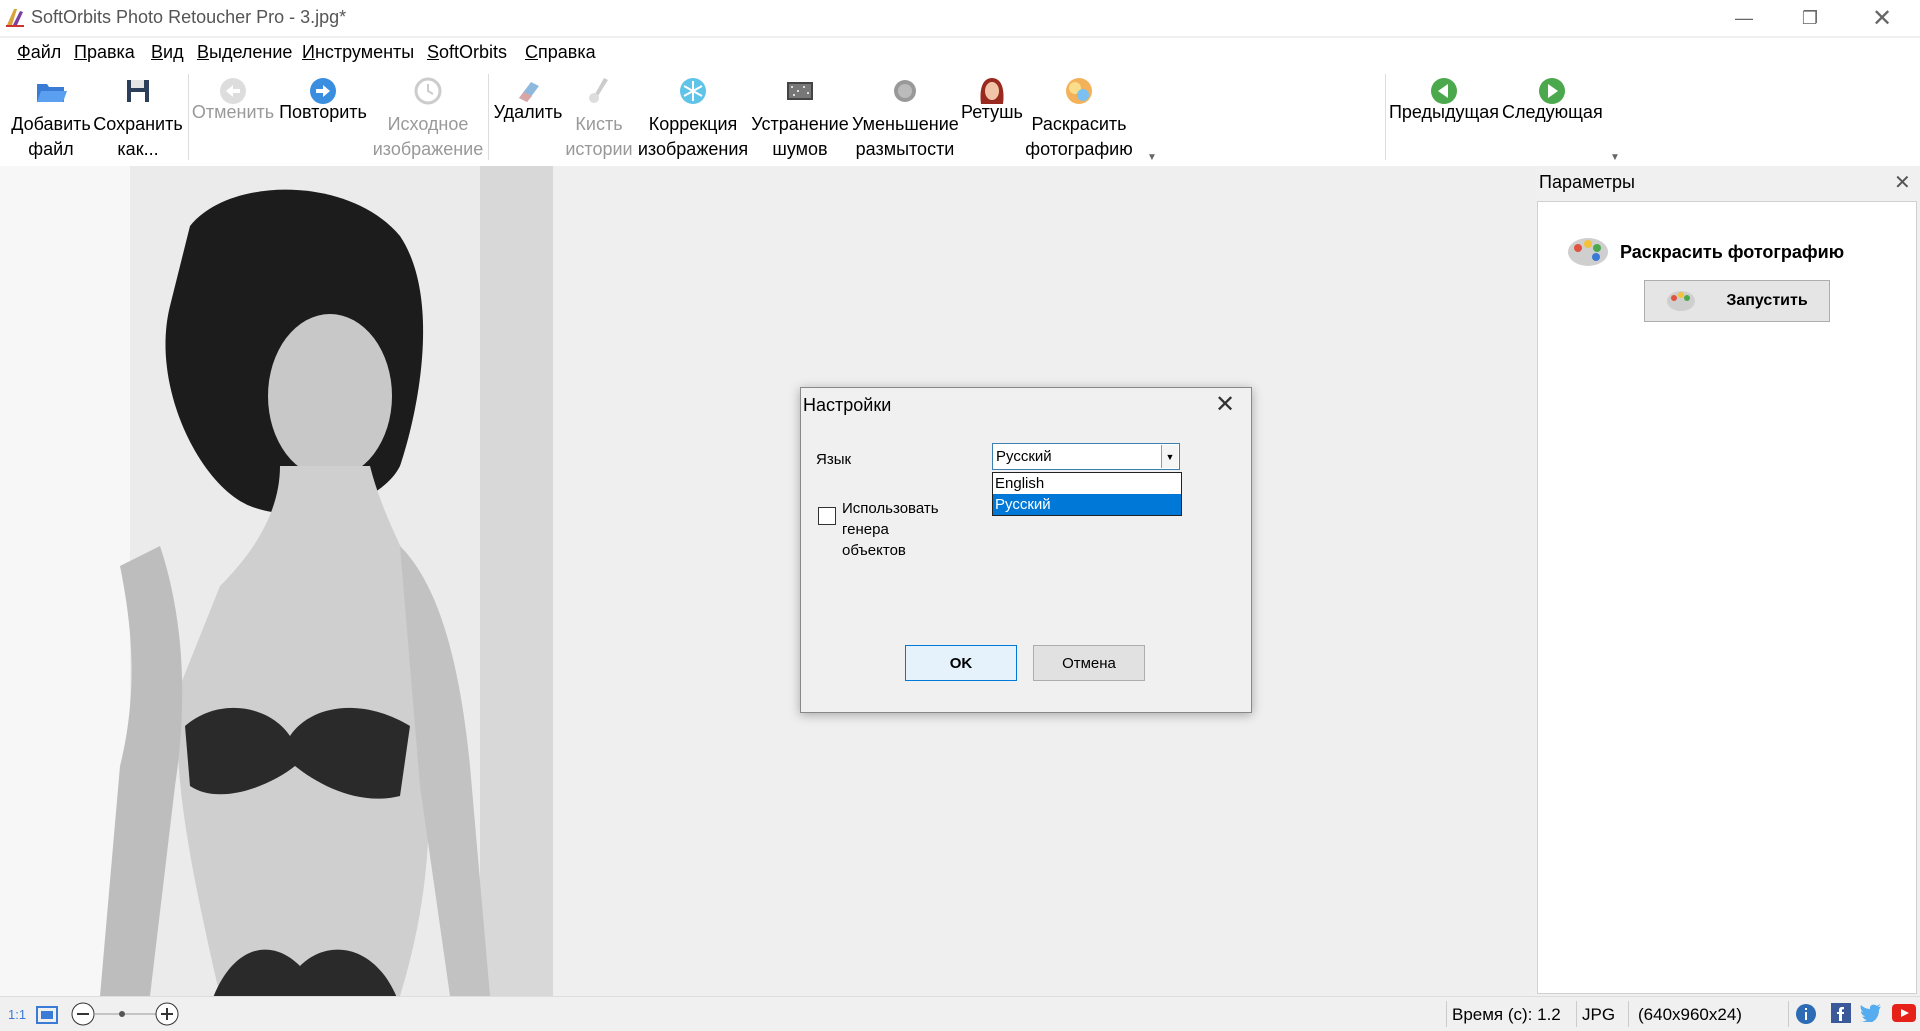 Image resolution: width=1920 pixels, height=1031 pixels. Describe the element at coordinates (233, 112) in the screenshot. I see `undo-label: Отменить` at that location.